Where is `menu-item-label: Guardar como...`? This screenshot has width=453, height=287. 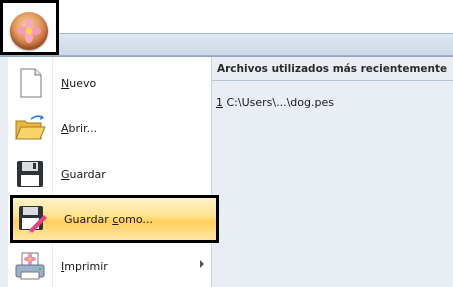
menu-item-label: Guardar como... is located at coordinates (108, 219).